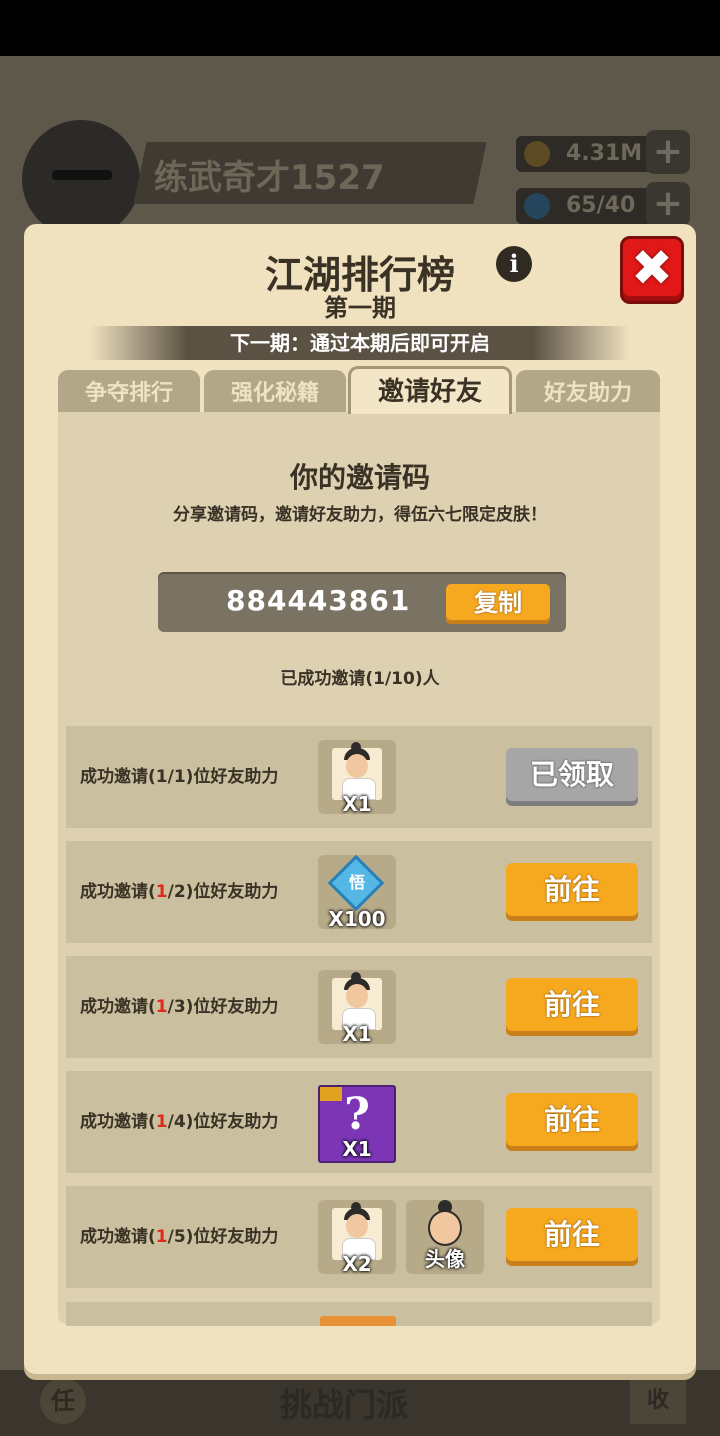 Image resolution: width=720 pixels, height=1436 pixels. Describe the element at coordinates (537, 154) in the screenshot. I see `coin-icon` at that location.